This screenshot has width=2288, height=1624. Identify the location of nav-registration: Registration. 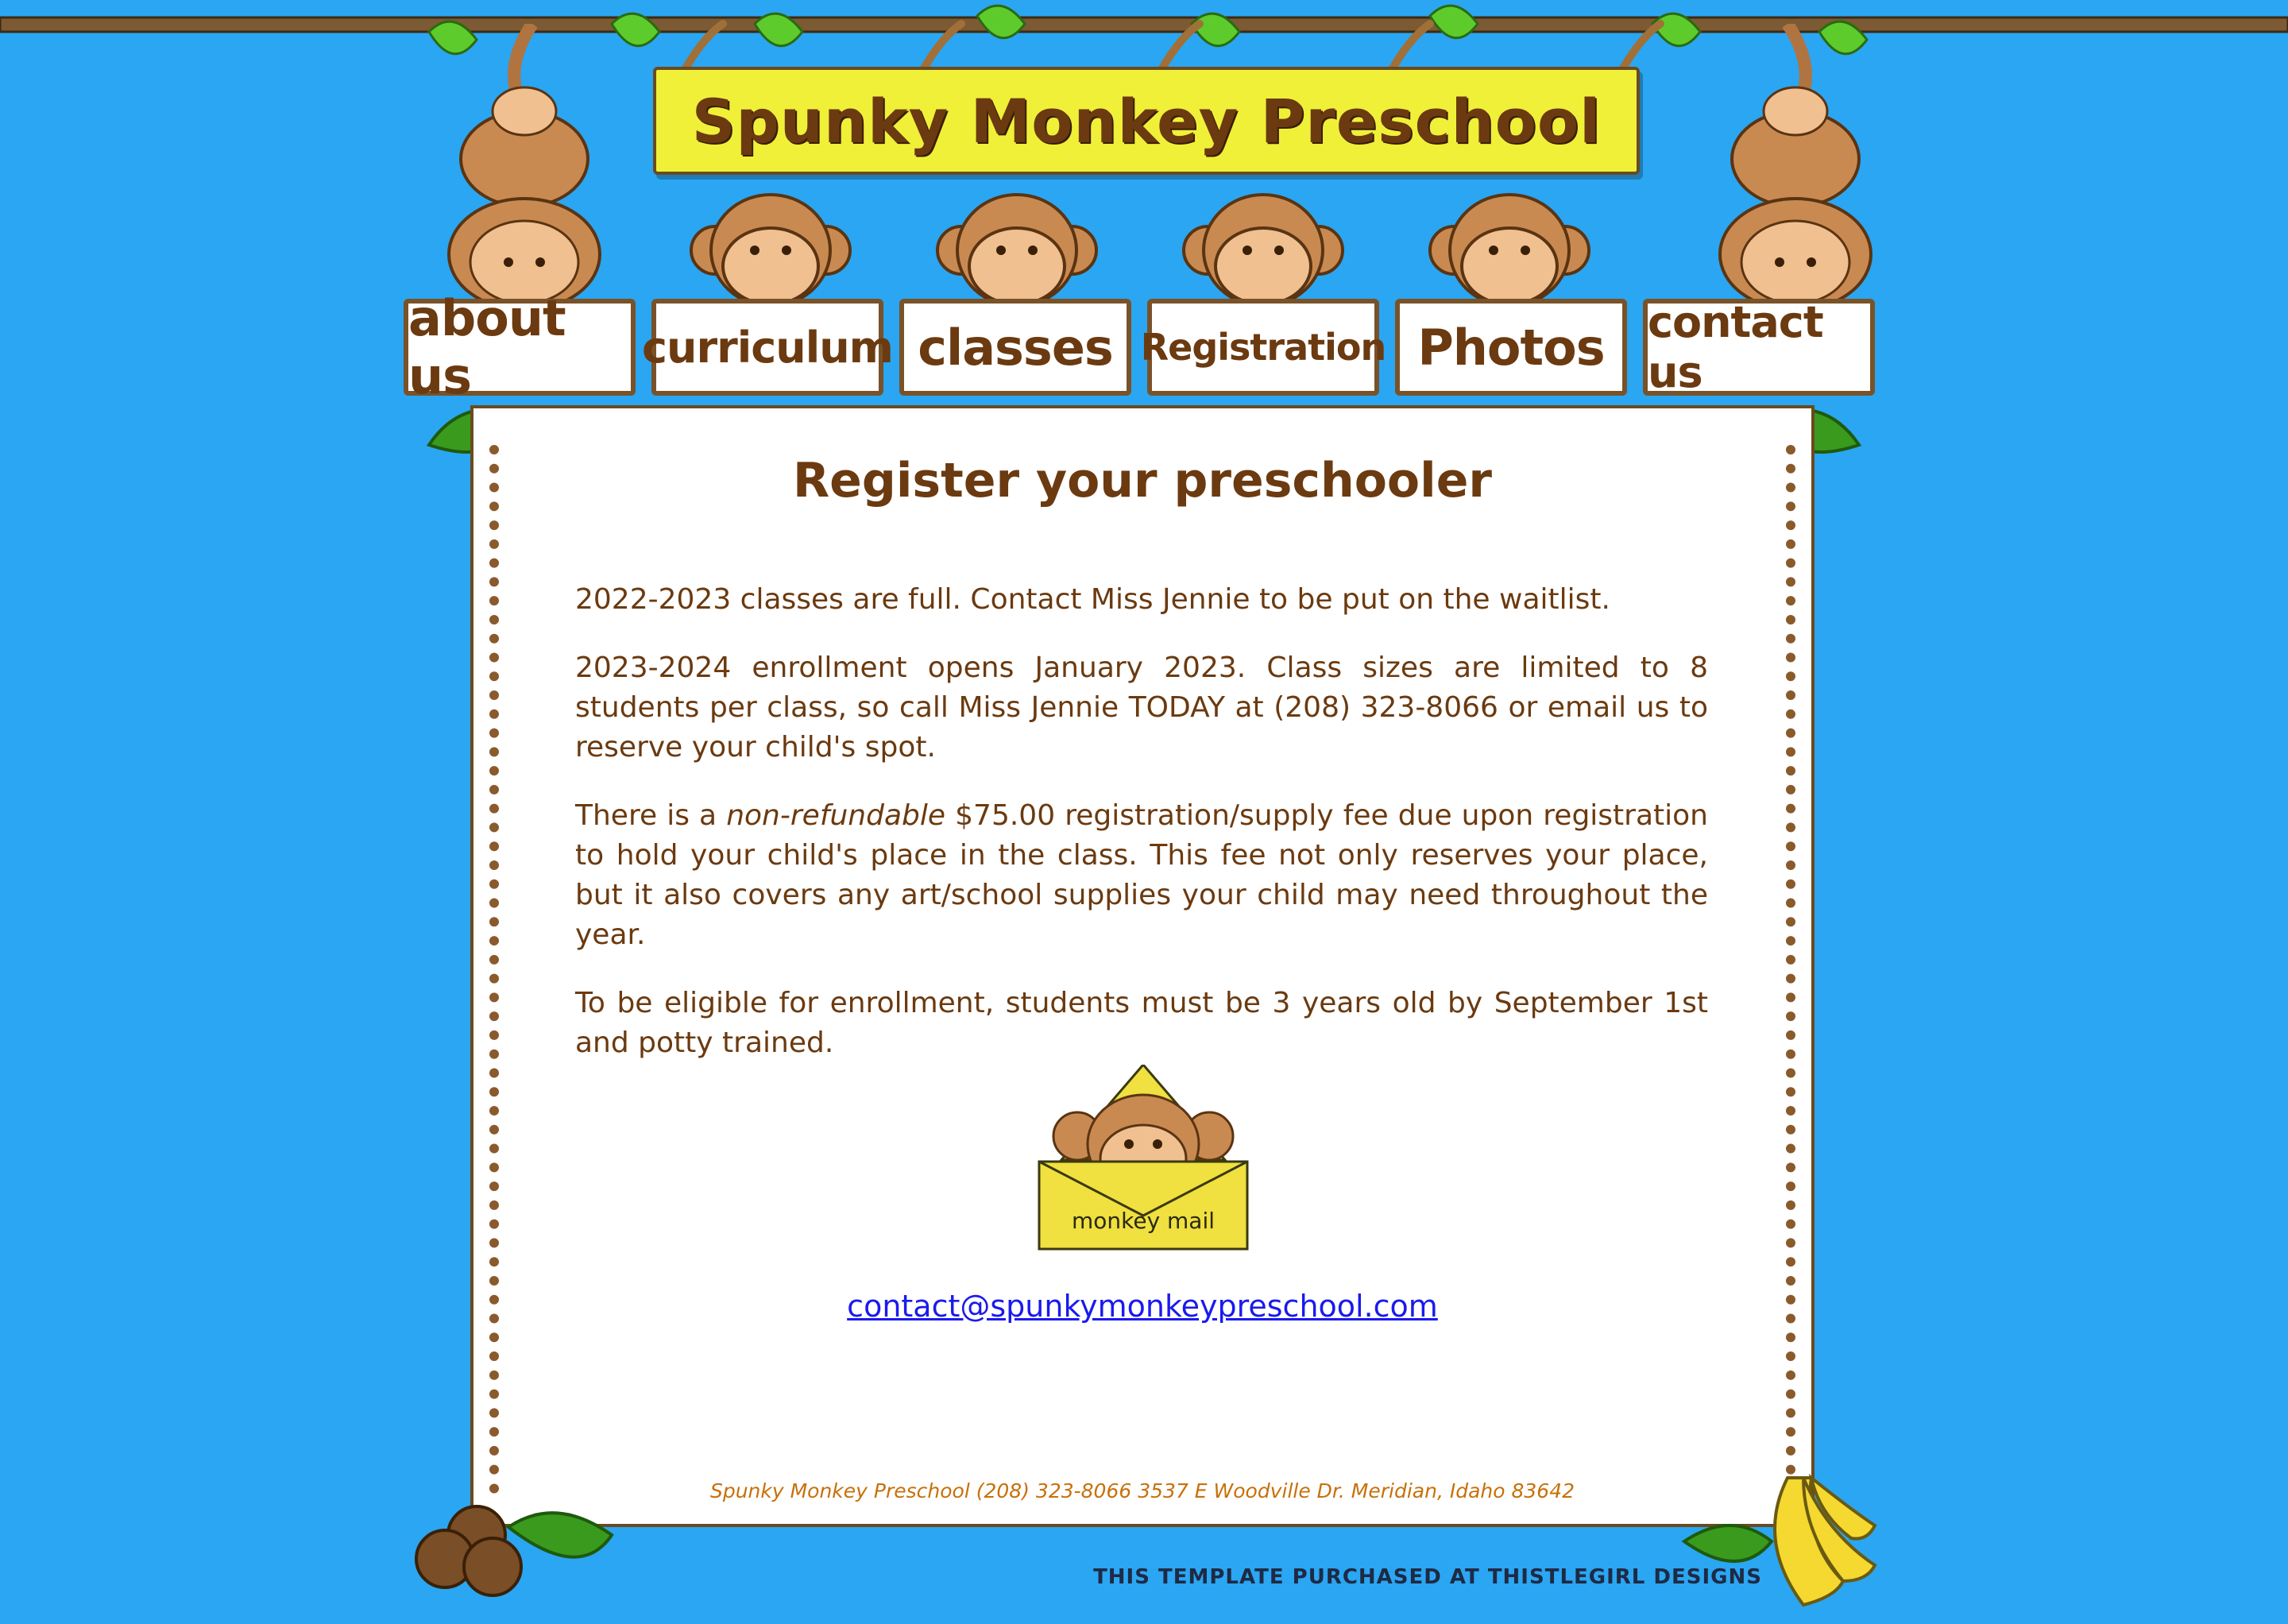
(1263, 347).